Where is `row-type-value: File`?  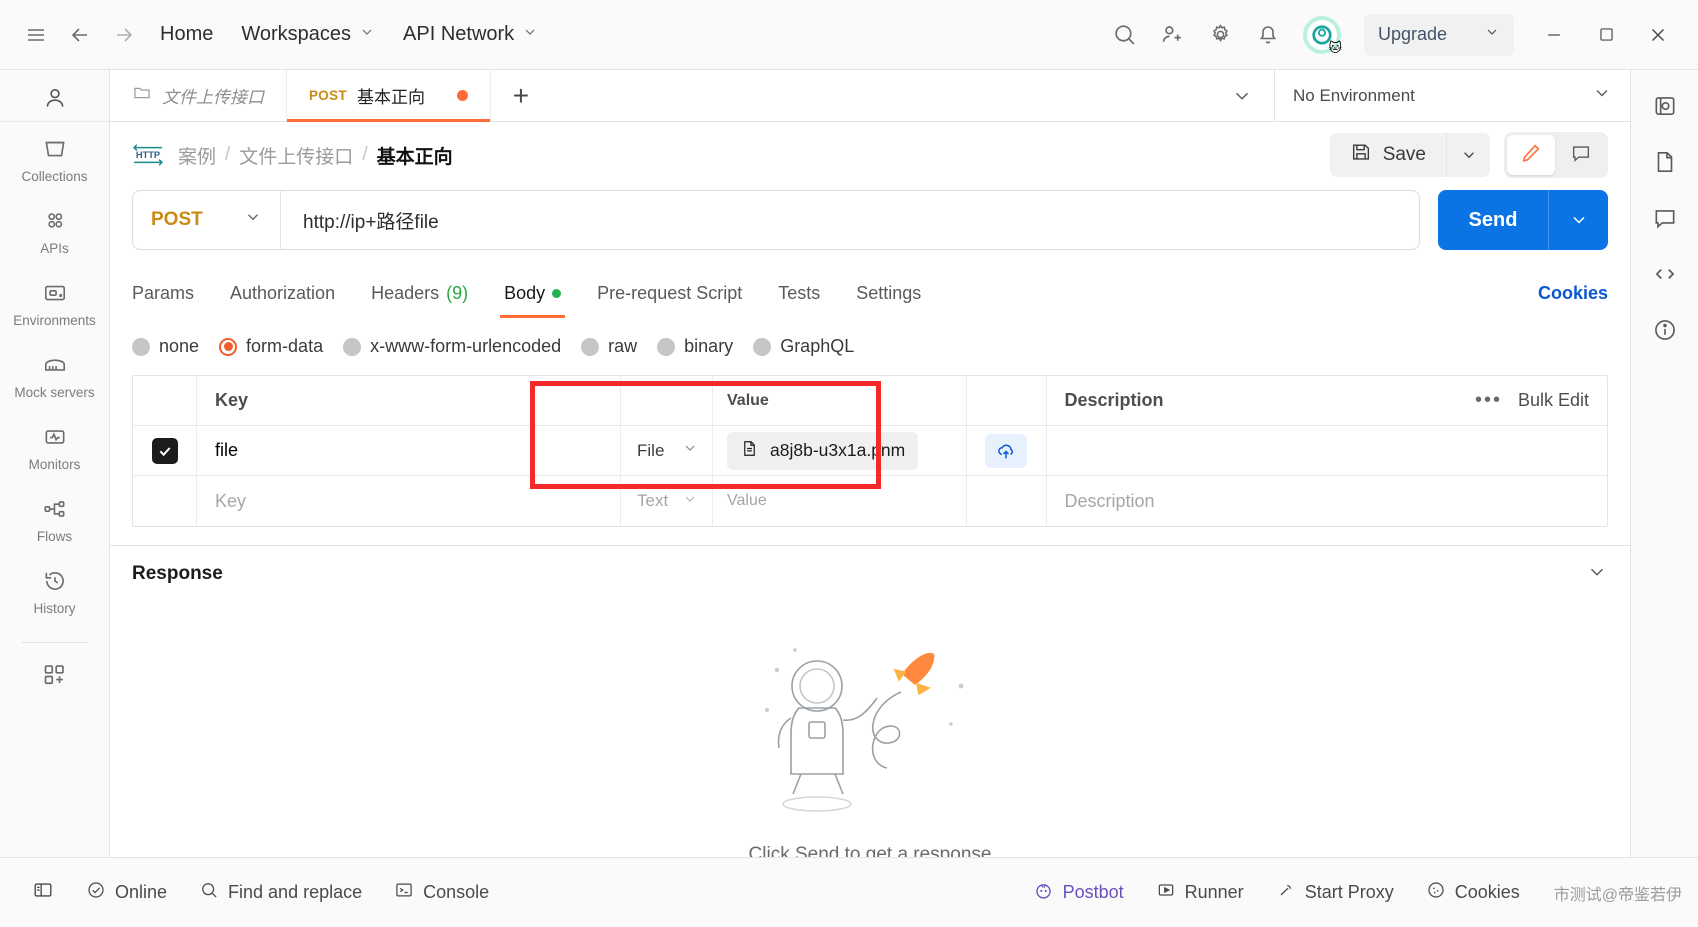 row-type-value: File is located at coordinates (651, 450).